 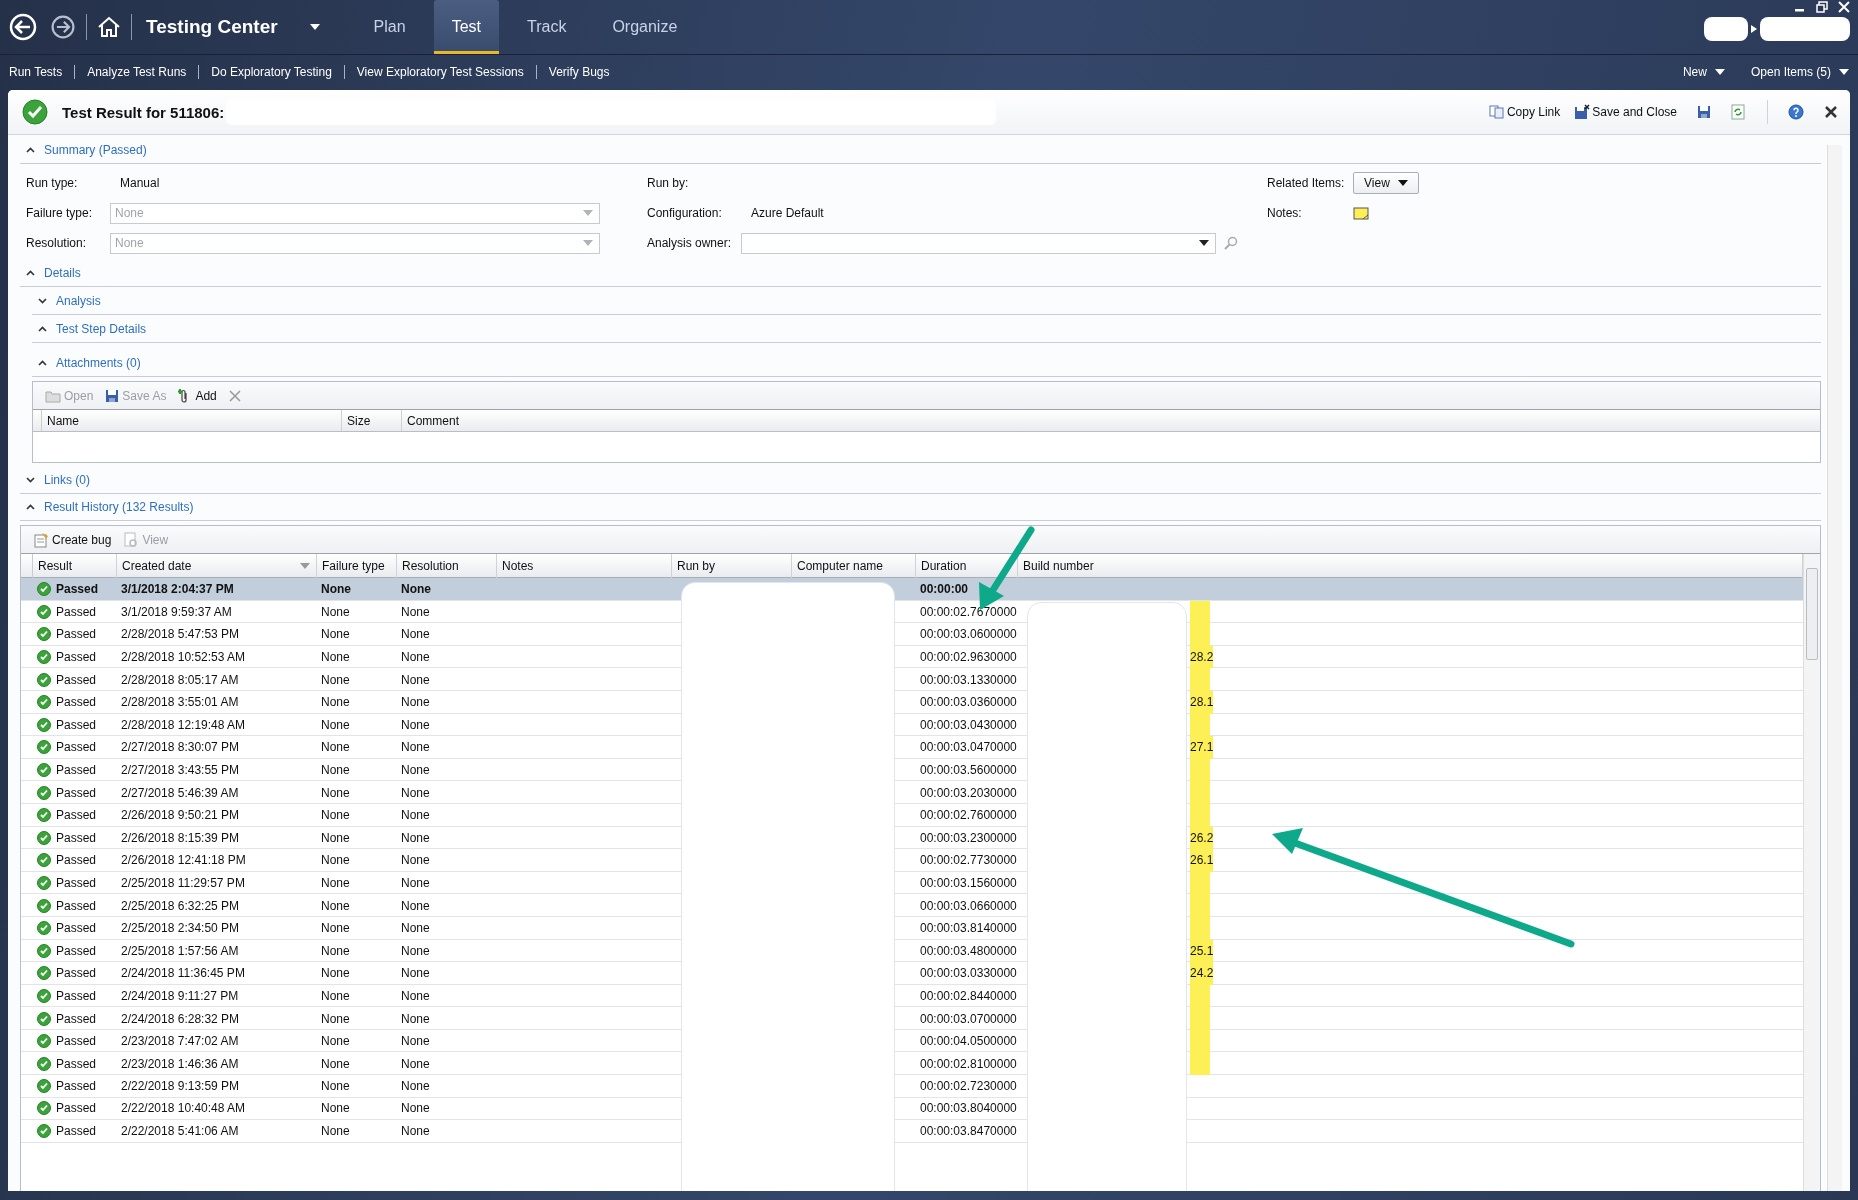 What do you see at coordinates (968, 1018) in the screenshot?
I see `table-cell: 00:00:03.0700000` at bounding box center [968, 1018].